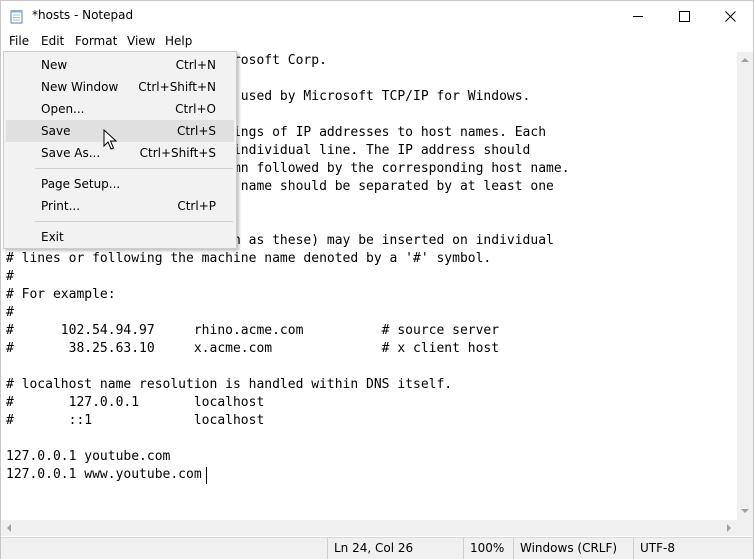 The height and width of the screenshot is (559, 754). I want to click on minimize-icon, so click(637, 16).